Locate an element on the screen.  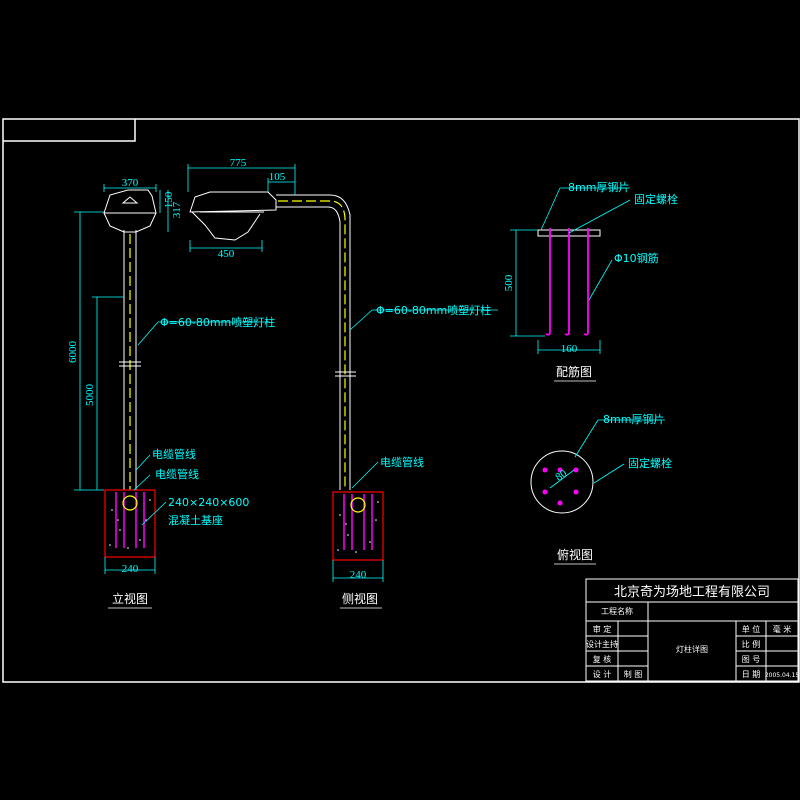
company-name: 北京奇为场地工程有限公司 is located at coordinates (692, 592).